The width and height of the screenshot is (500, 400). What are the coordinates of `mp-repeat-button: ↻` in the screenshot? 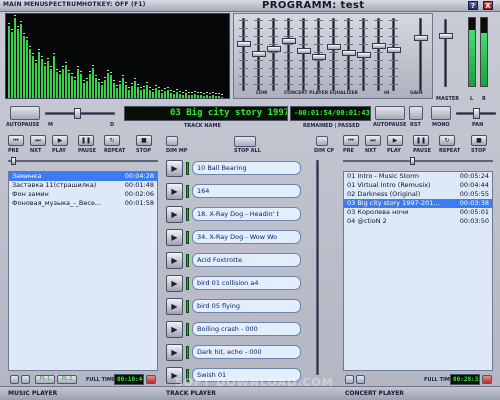 It's located at (112, 140).